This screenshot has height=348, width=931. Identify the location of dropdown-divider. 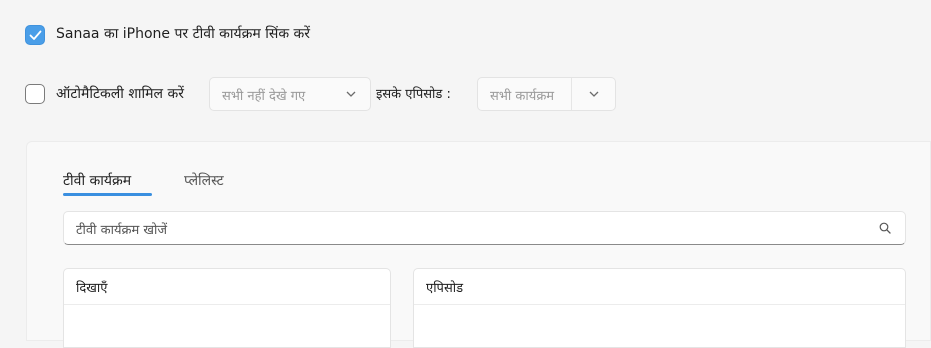
(571, 94).